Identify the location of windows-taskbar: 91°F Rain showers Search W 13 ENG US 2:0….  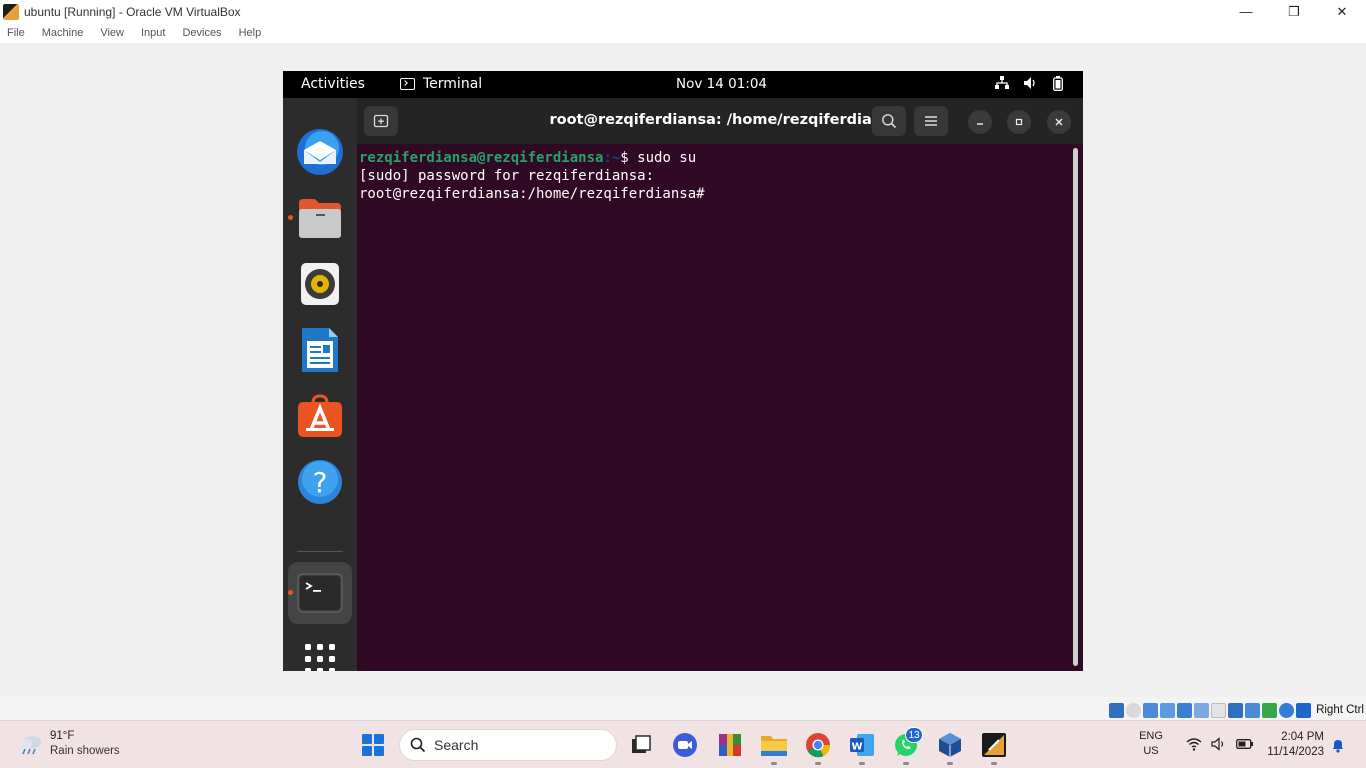
(683, 744).